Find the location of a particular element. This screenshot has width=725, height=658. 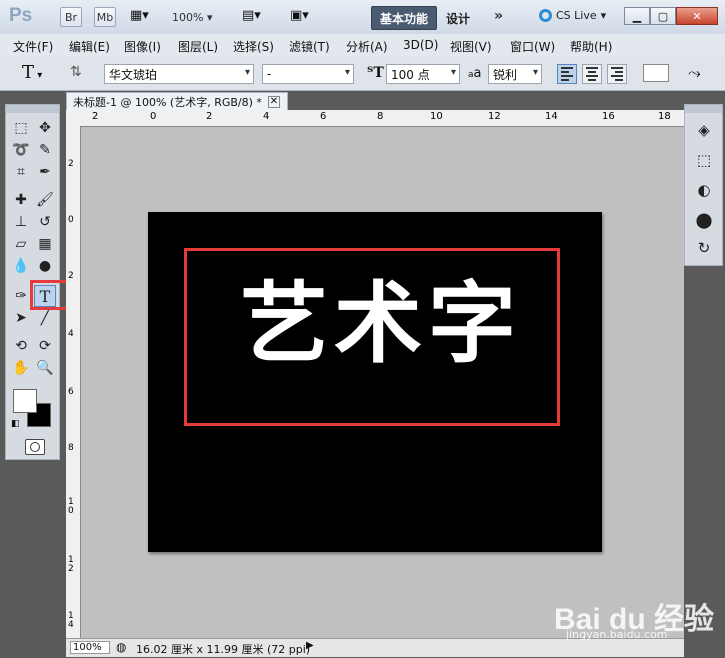

menu-window: 窗口(W) is located at coordinates (532, 46).